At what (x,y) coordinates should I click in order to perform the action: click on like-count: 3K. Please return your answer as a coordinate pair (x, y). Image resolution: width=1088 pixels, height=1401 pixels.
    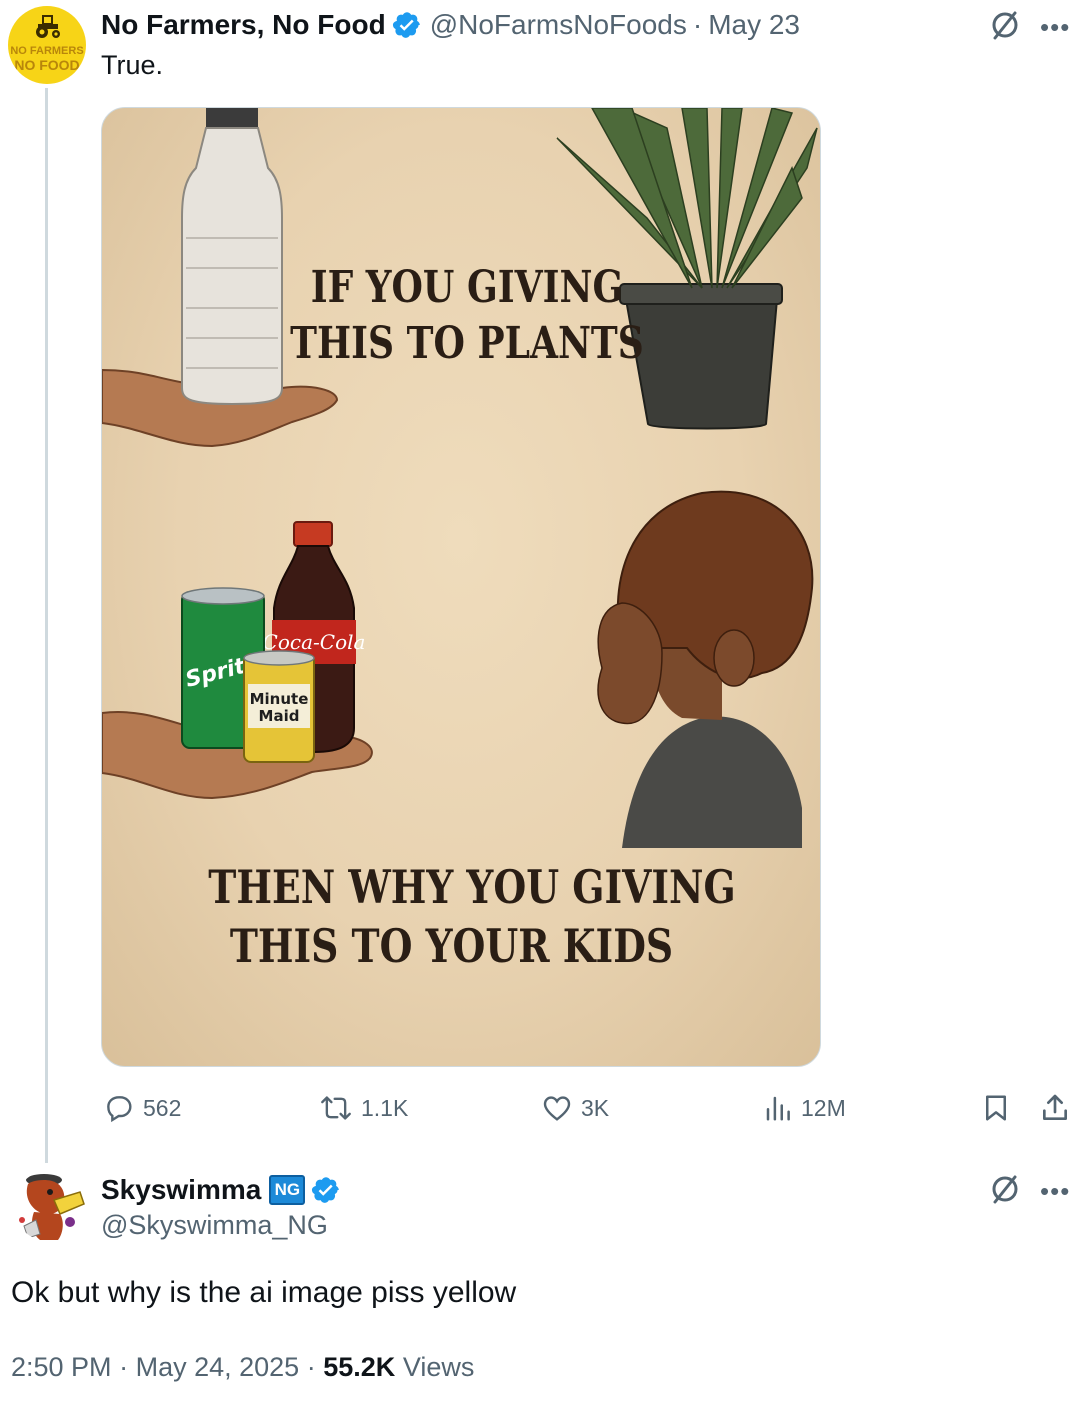
    Looking at the image, I should click on (595, 1107).